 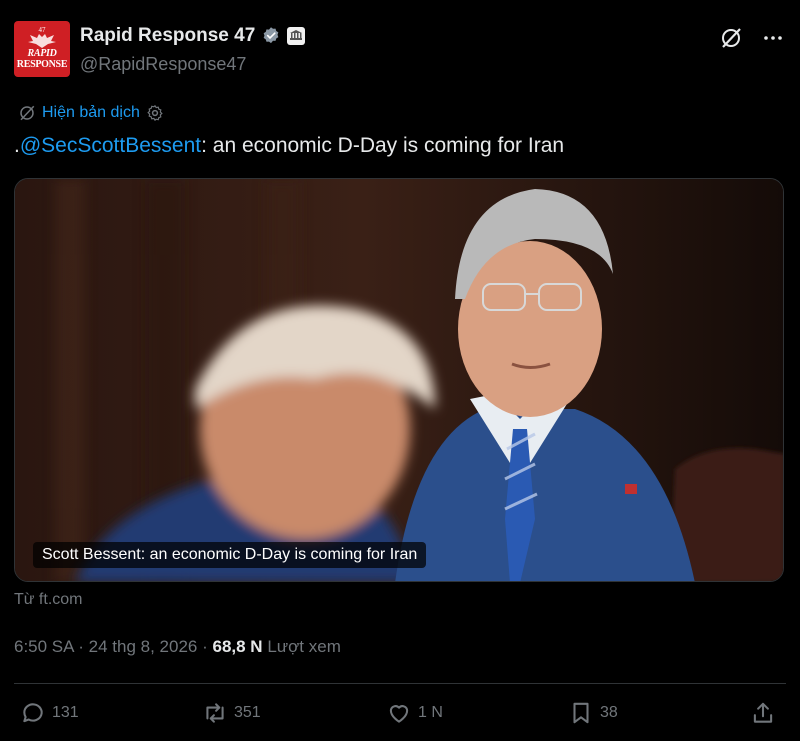 I want to click on bookmark-icon, so click(x=581, y=713).